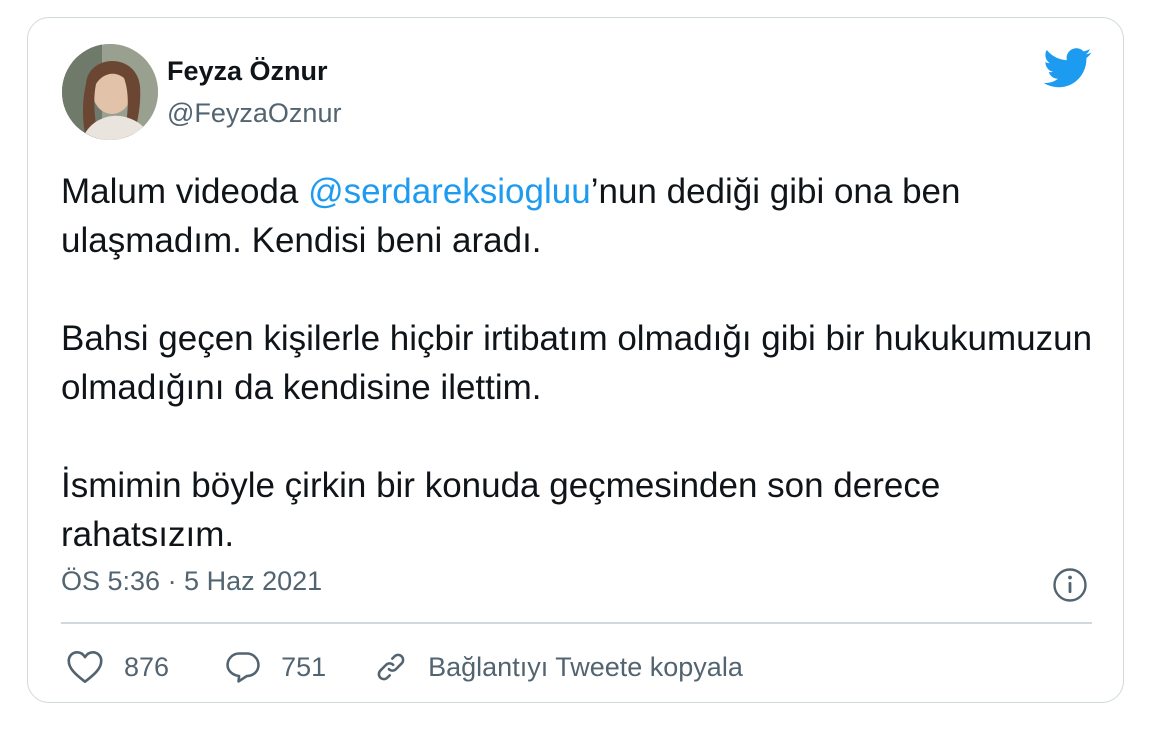  Describe the element at coordinates (576, 623) in the screenshot. I see `divider` at that location.